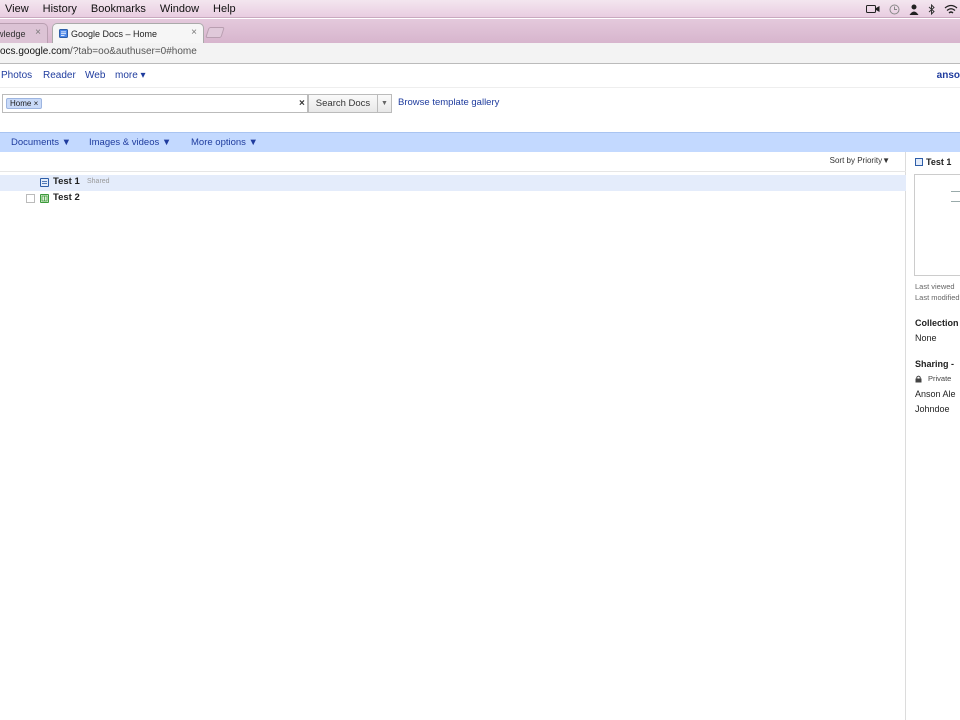 This screenshot has height=720, width=960. Describe the element at coordinates (935, 286) in the screenshot. I see `last-viewed-label: Last viewed` at that location.